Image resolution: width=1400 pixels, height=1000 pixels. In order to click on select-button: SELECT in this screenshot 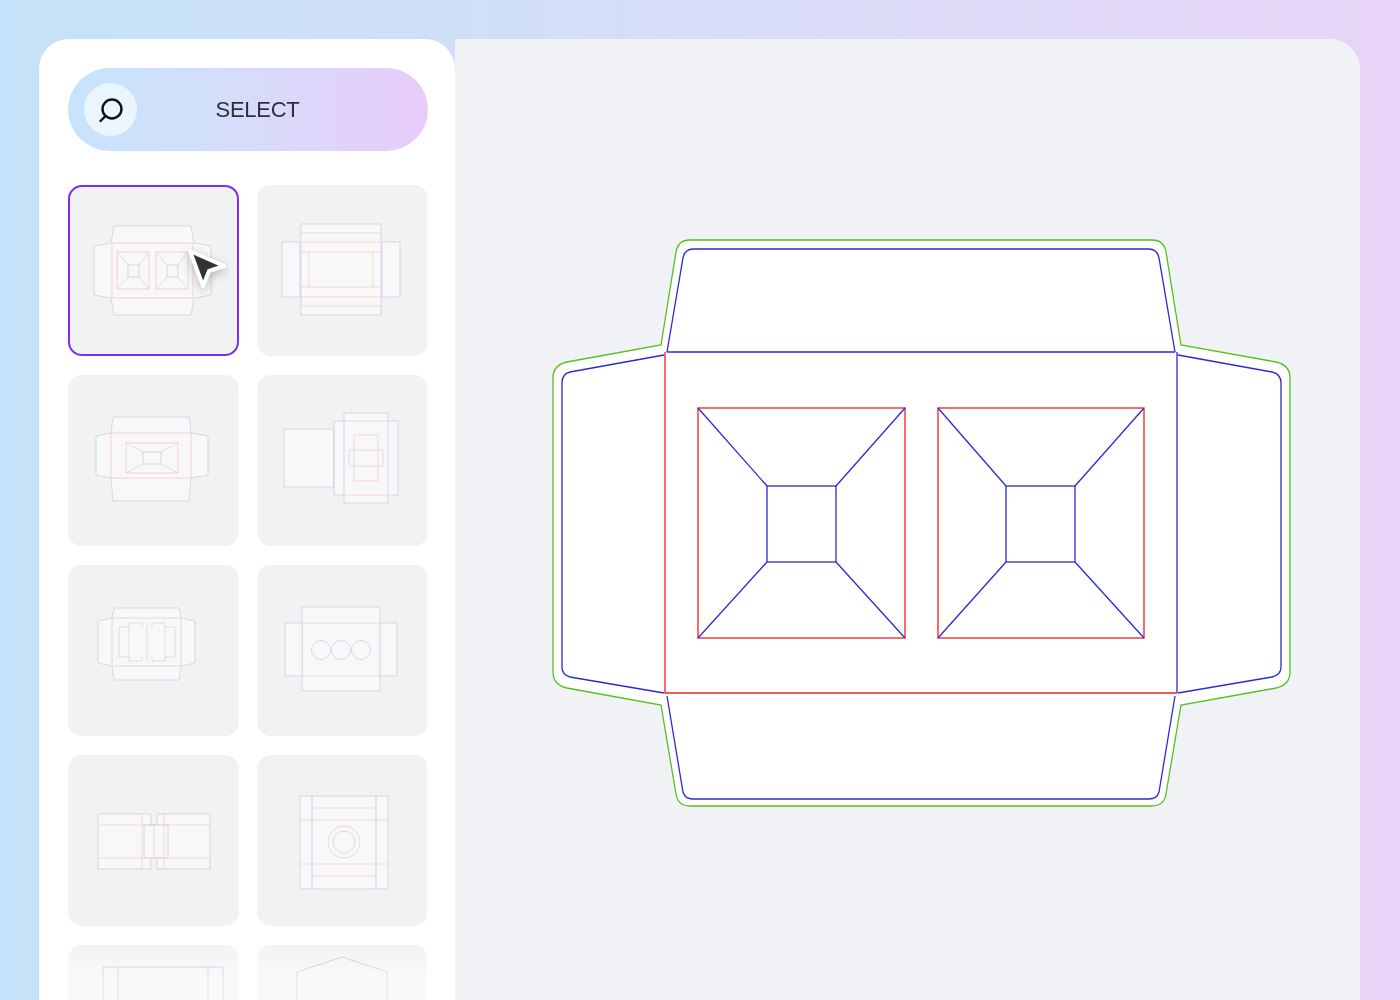, I will do `click(248, 109)`.